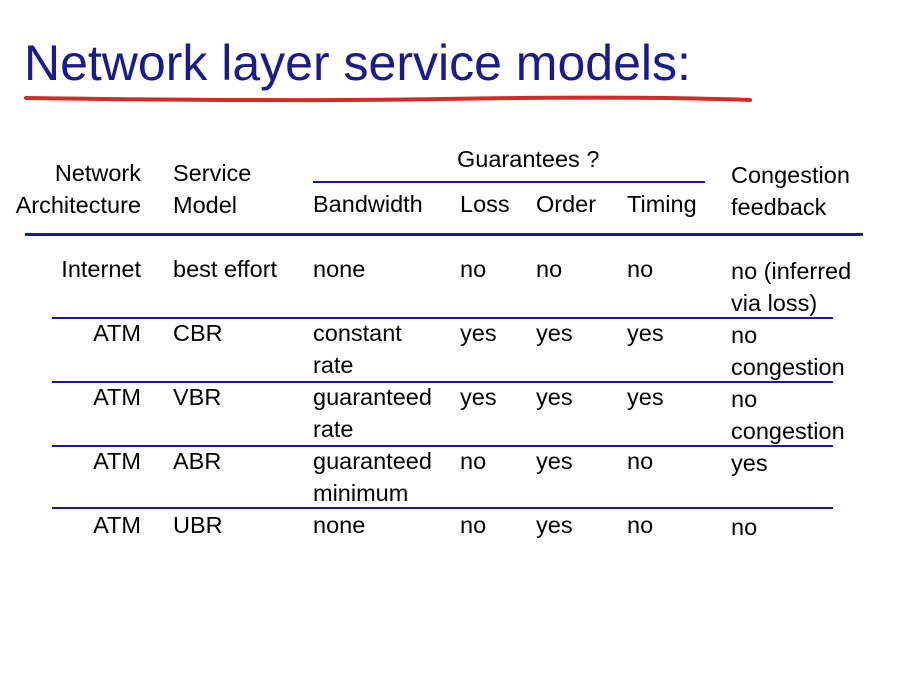  What do you see at coordinates (485, 204) in the screenshot?
I see `header-loss: Loss` at bounding box center [485, 204].